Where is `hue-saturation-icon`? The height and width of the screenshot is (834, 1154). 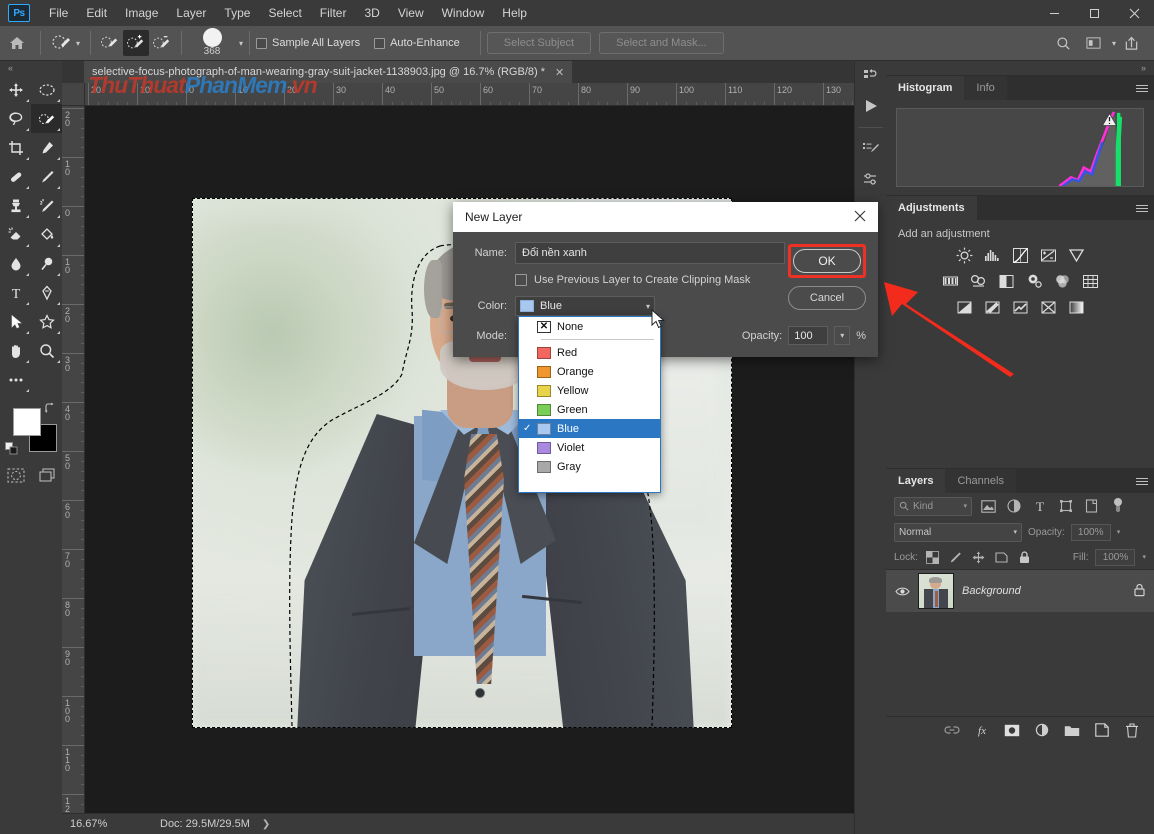
hue-saturation-icon is located at coordinates (950, 281).